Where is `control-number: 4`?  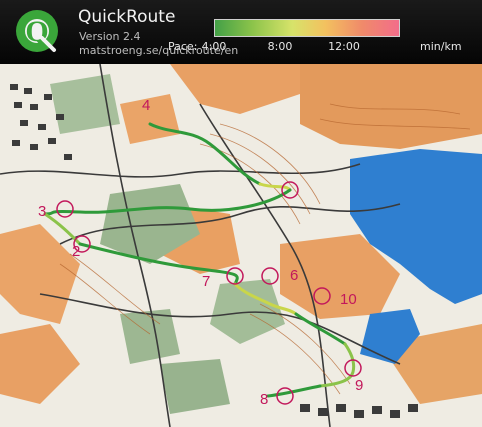
control-number: 4 is located at coordinates (146, 105).